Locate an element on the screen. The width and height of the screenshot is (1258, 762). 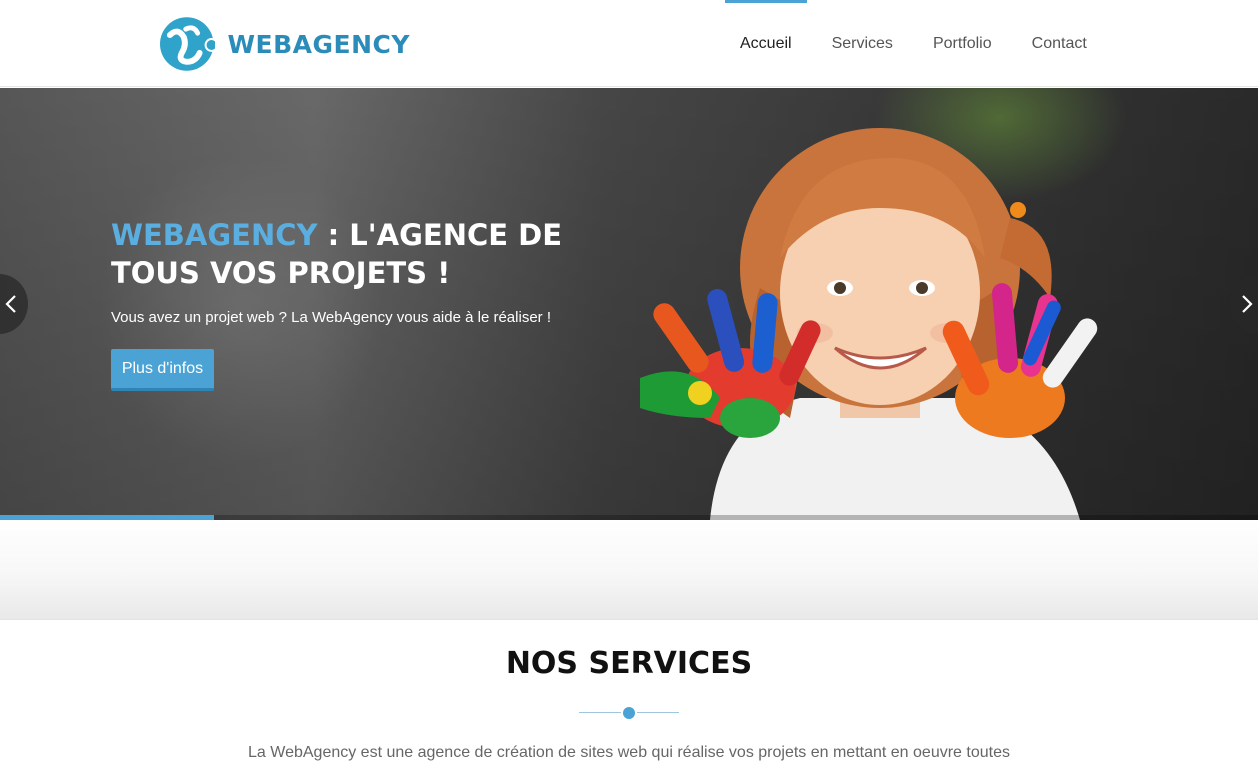
divider-dot is located at coordinates (629, 713).